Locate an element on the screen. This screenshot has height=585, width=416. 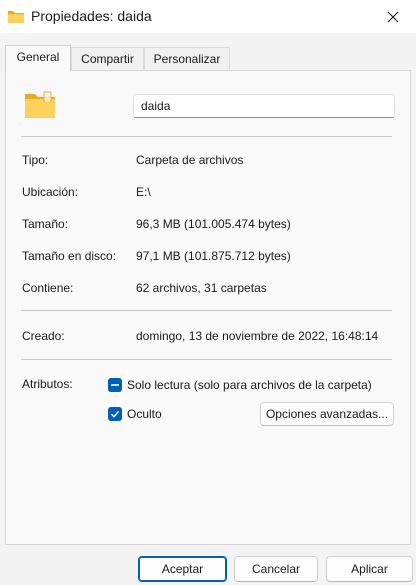
close-button is located at coordinates (393, 16).